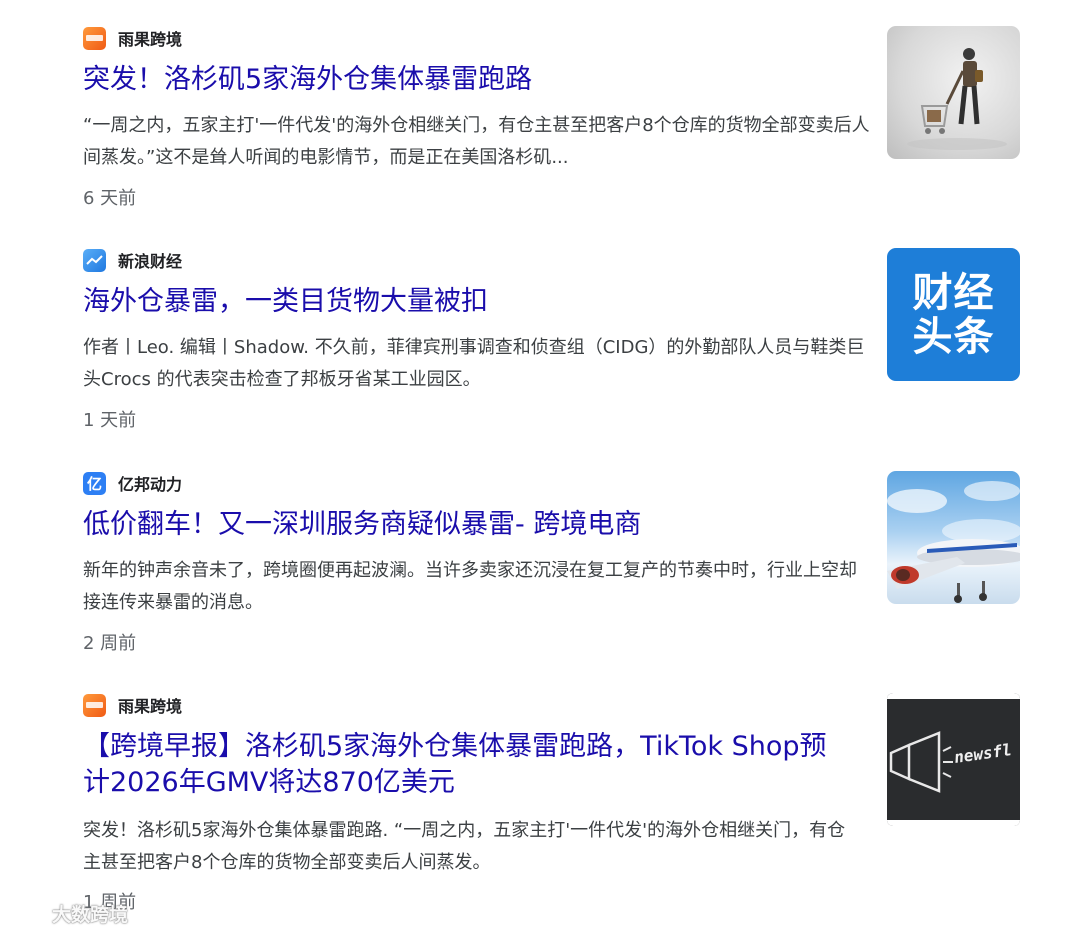 The image size is (1080, 936). Describe the element at coordinates (473, 302) in the screenshot. I see `result-title-link: 海外仓暴雷，一类目货物大量被扣` at that location.